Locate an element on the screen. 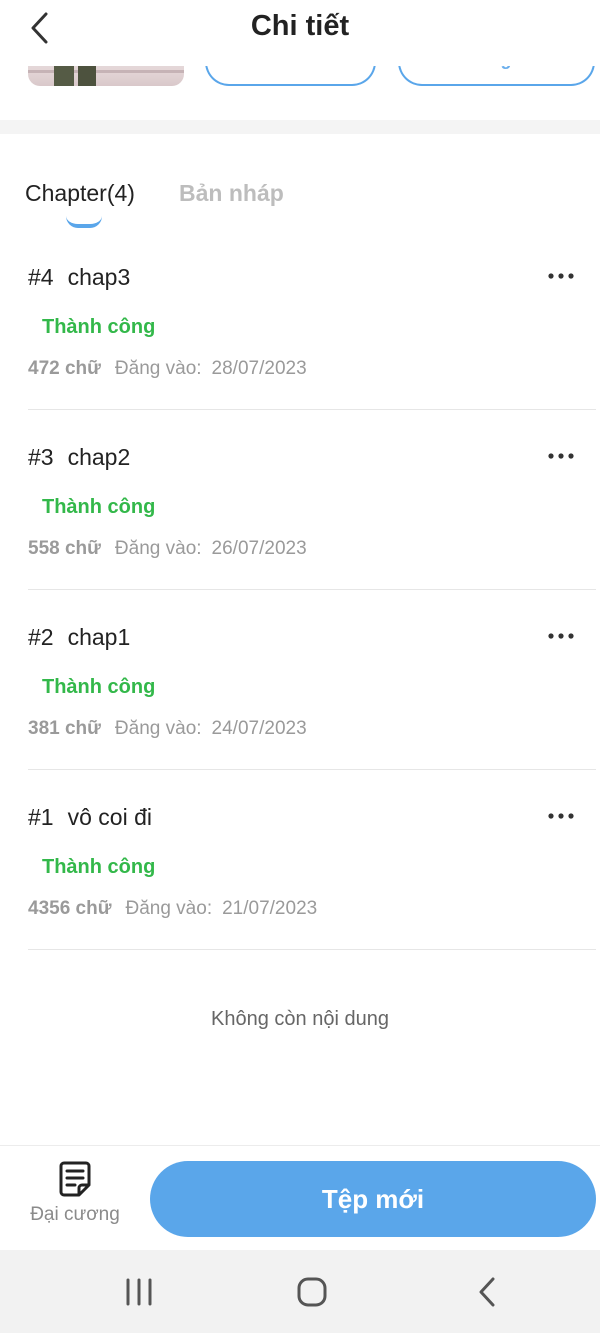 The width and height of the screenshot is (600, 1333). chapter-title: #2 chap1 is located at coordinates (79, 637).